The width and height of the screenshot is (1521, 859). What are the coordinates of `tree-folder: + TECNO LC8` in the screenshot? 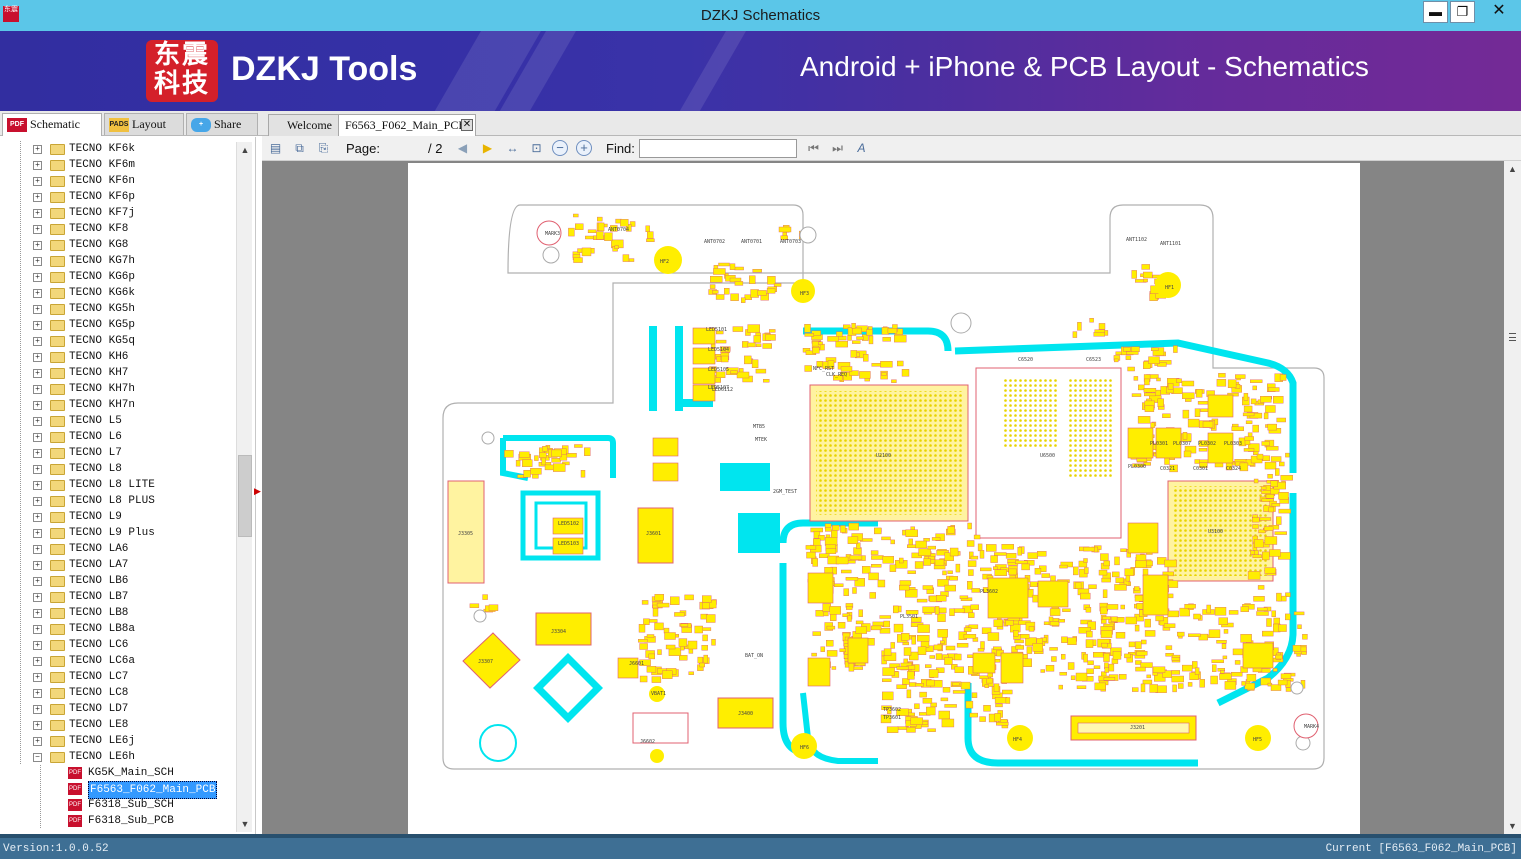 It's located at (117, 693).